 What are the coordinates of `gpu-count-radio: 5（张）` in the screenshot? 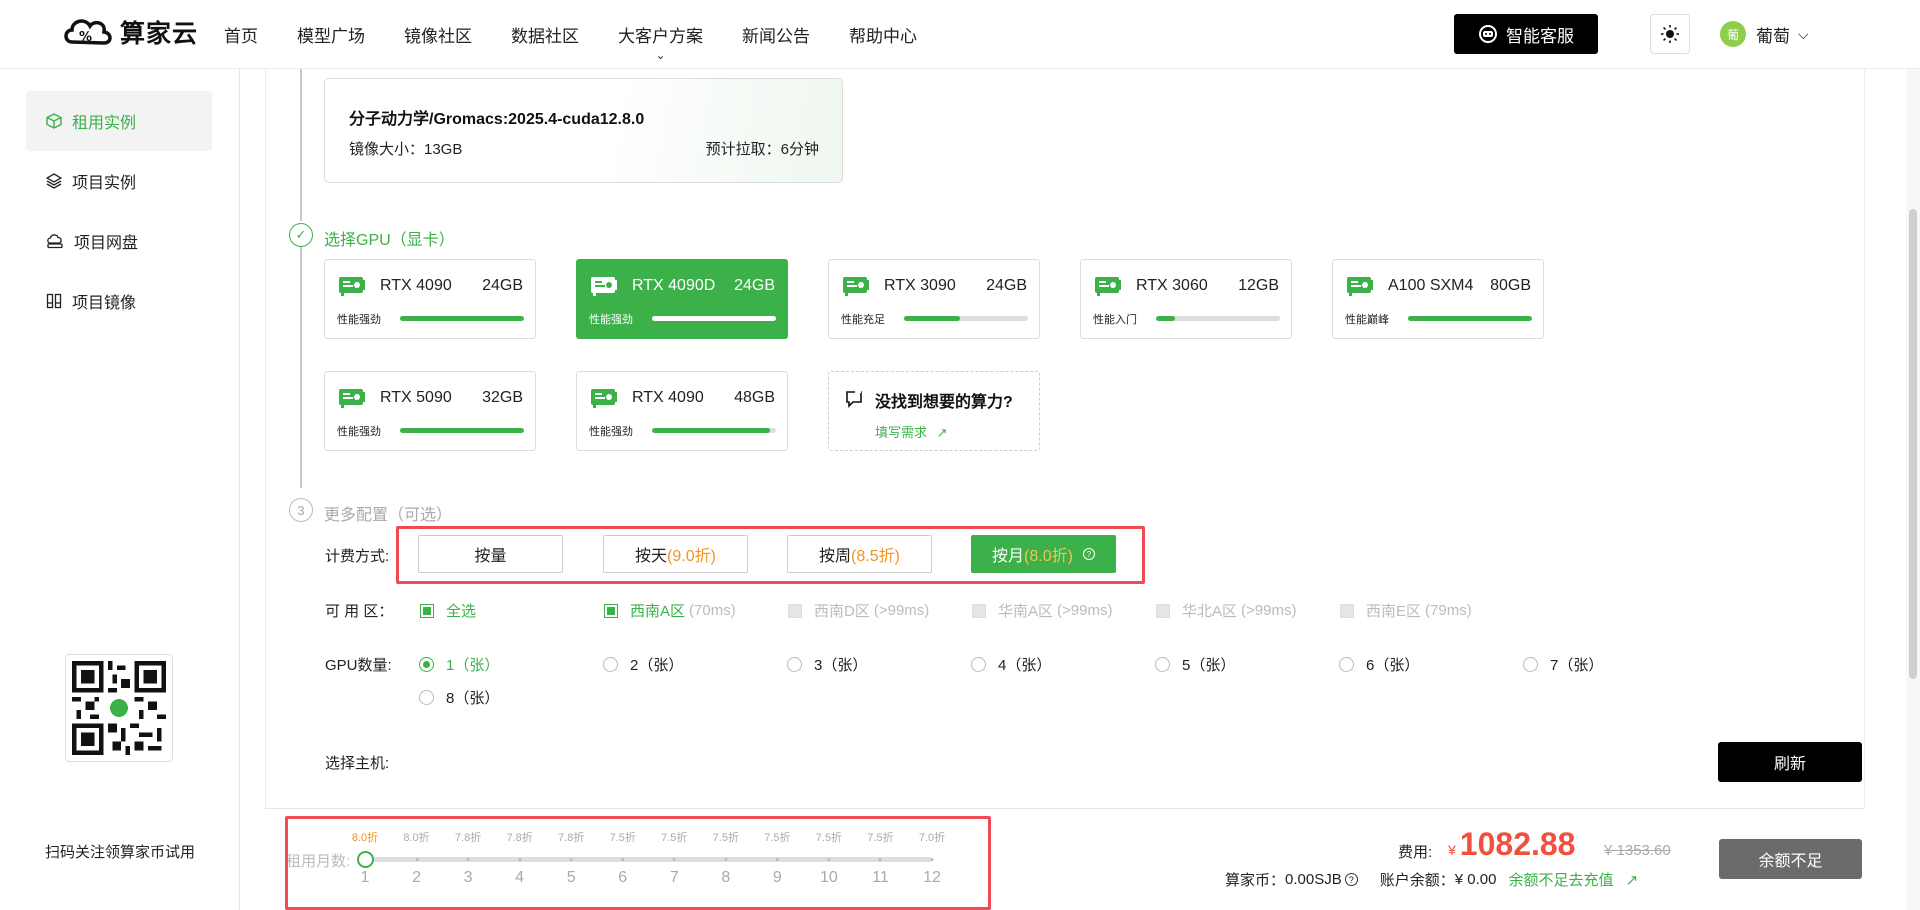 It's located at (1195, 664).